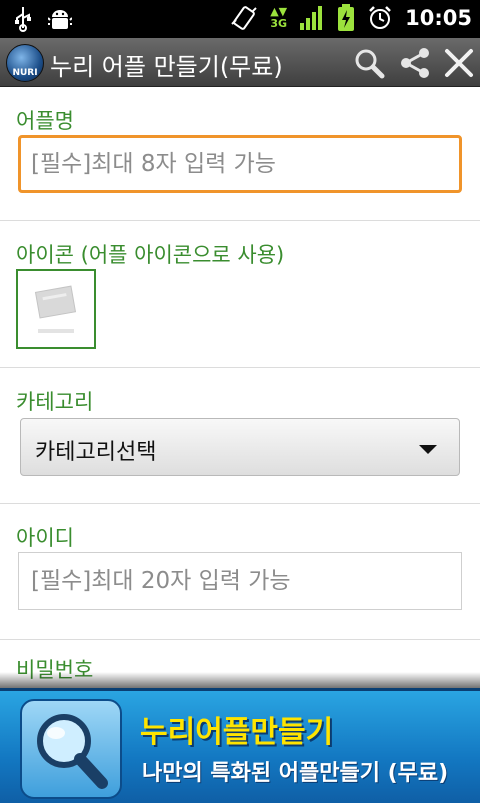 Image resolution: width=480 pixels, height=803 pixels. I want to click on icon-label: 아이콘 (어플 아이콘으로 사용), so click(150, 255).